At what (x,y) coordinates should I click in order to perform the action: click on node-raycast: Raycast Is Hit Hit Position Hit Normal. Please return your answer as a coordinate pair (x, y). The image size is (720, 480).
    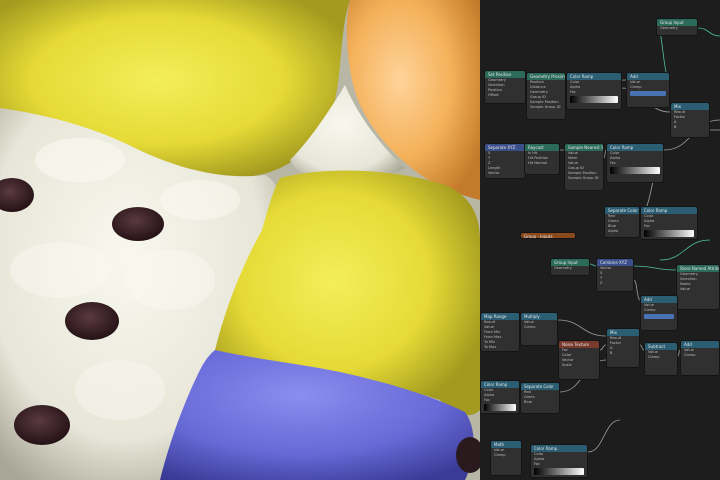
    Looking at the image, I should click on (542, 159).